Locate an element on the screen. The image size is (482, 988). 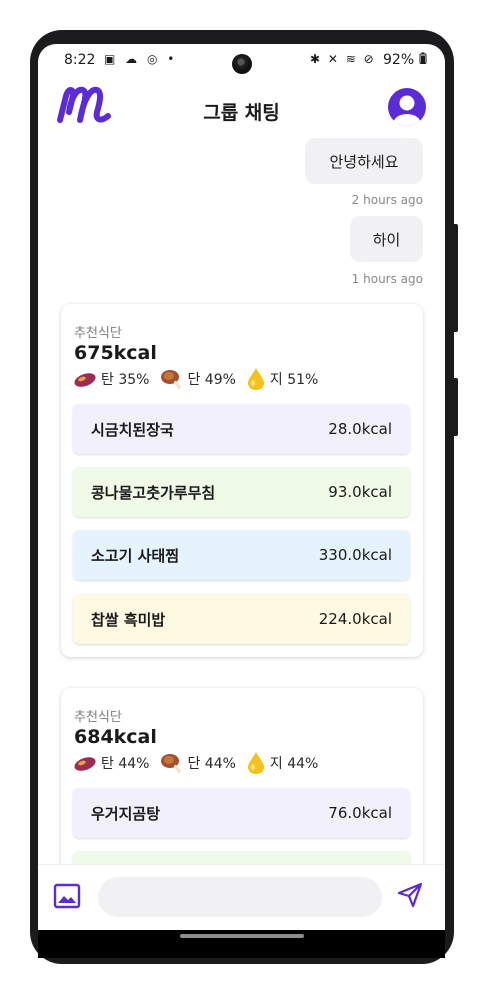
food-item: 콩나물고춧가루무침 93.0kcal is located at coordinates (241, 492).